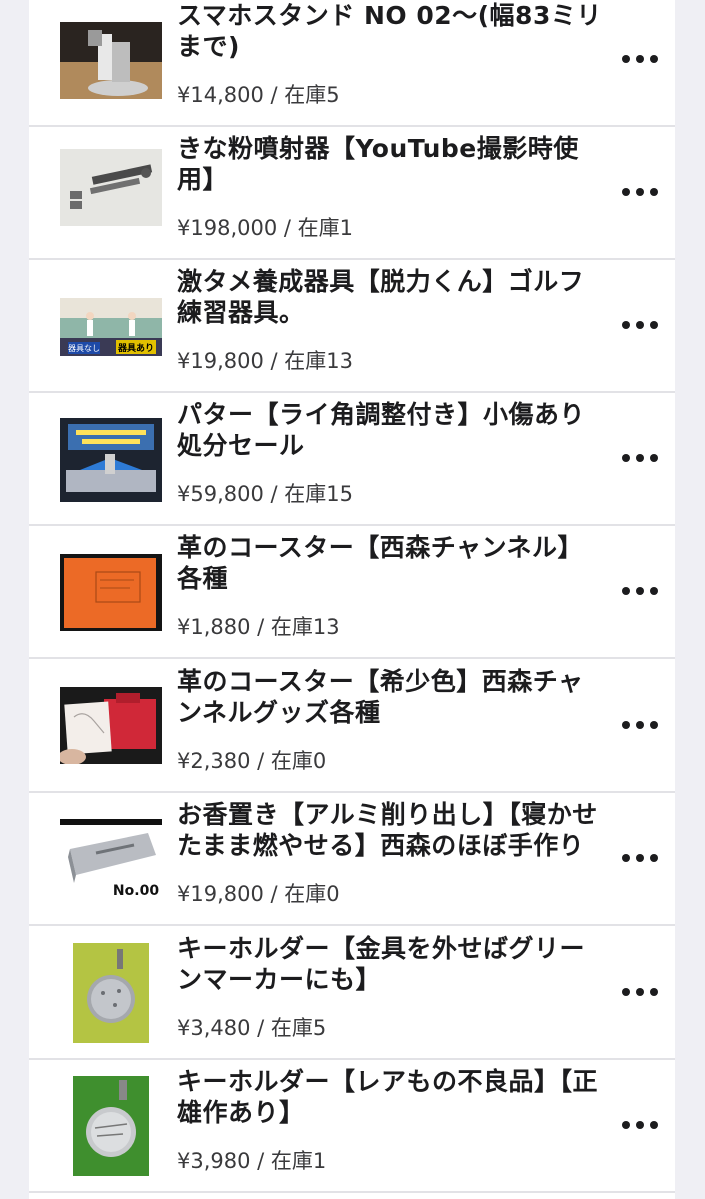 The image size is (705, 1199). Describe the element at coordinates (265, 361) in the screenshot. I see `item-price-stock: ¥19,800 / 在庫13` at that location.